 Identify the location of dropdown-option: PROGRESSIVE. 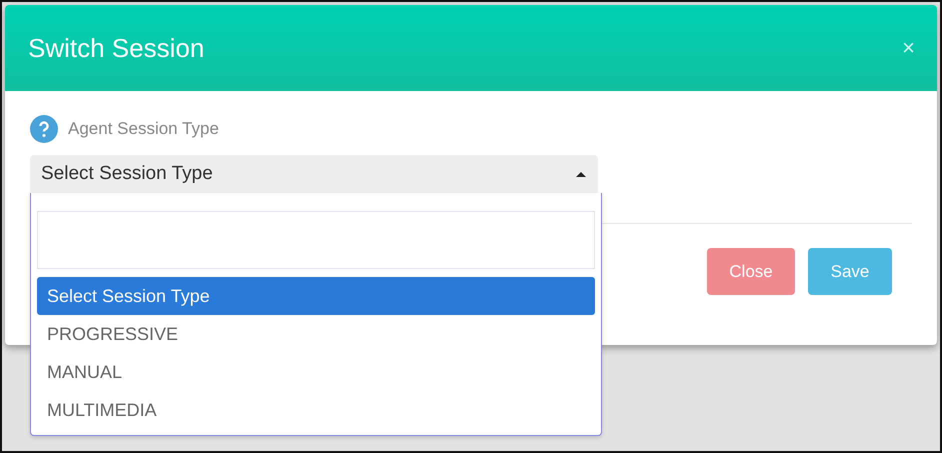
(316, 334).